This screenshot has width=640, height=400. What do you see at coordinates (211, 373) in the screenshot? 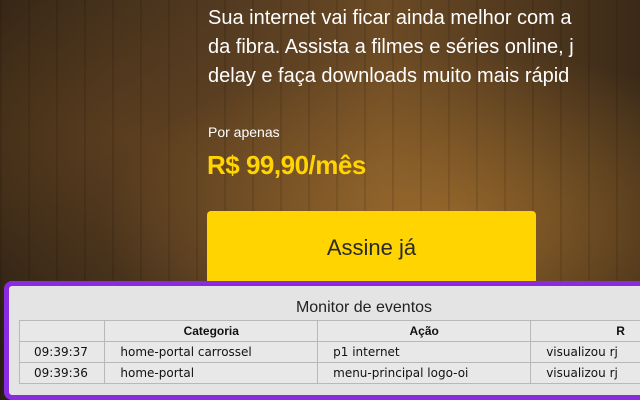
I see `cell-categoria: home-portal` at bounding box center [211, 373].